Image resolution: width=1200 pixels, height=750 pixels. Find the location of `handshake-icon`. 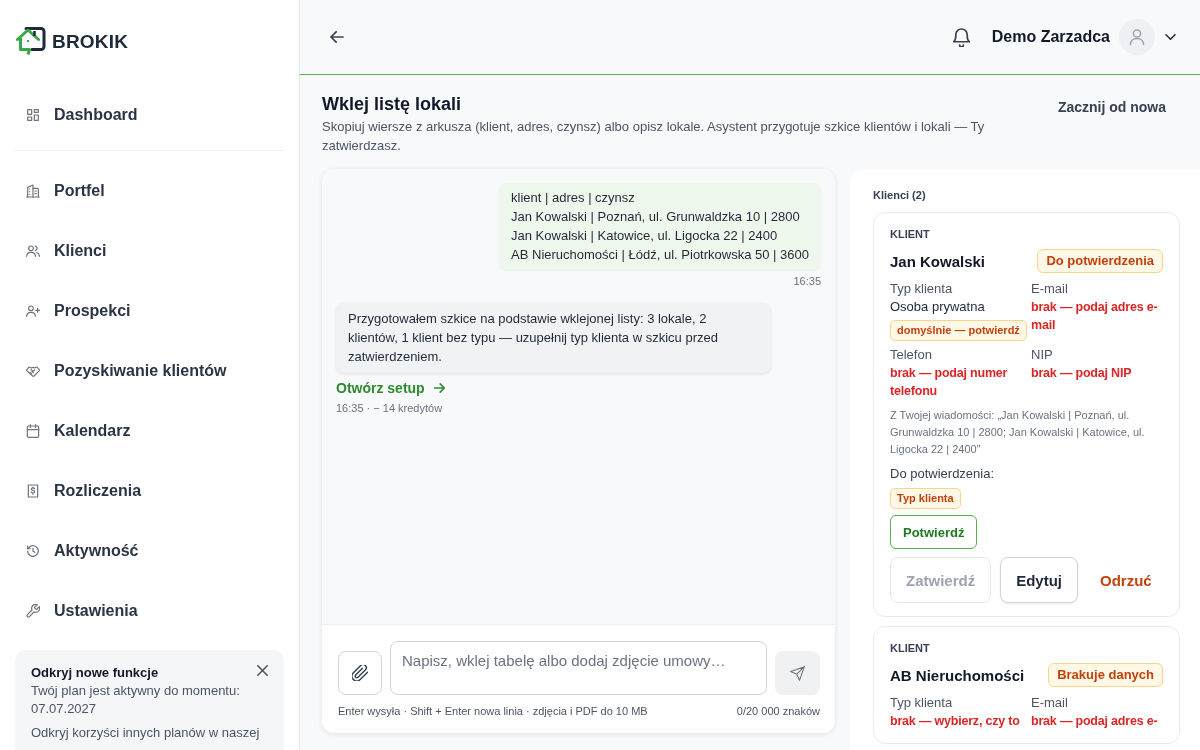

handshake-icon is located at coordinates (33, 371).